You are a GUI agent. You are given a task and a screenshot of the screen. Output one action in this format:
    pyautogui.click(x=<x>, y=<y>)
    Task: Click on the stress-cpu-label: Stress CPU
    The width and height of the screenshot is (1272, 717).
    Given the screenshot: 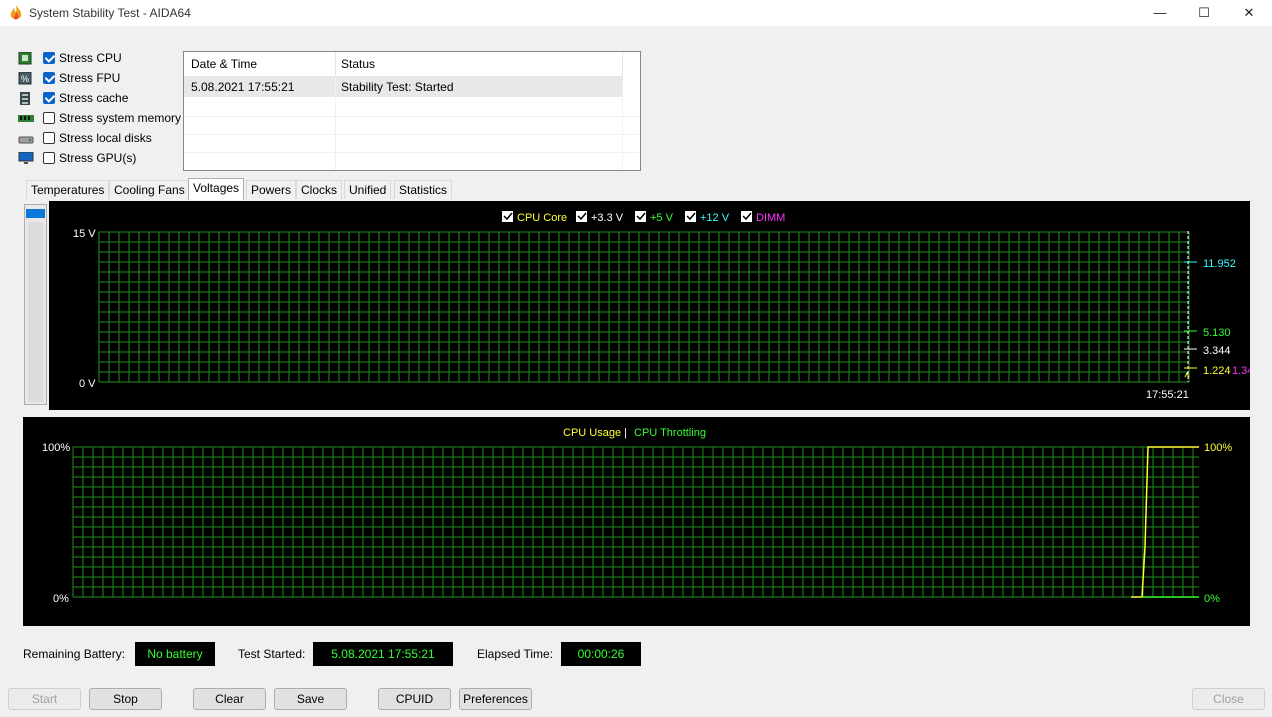 What is the action you would take?
    pyautogui.click(x=90, y=58)
    